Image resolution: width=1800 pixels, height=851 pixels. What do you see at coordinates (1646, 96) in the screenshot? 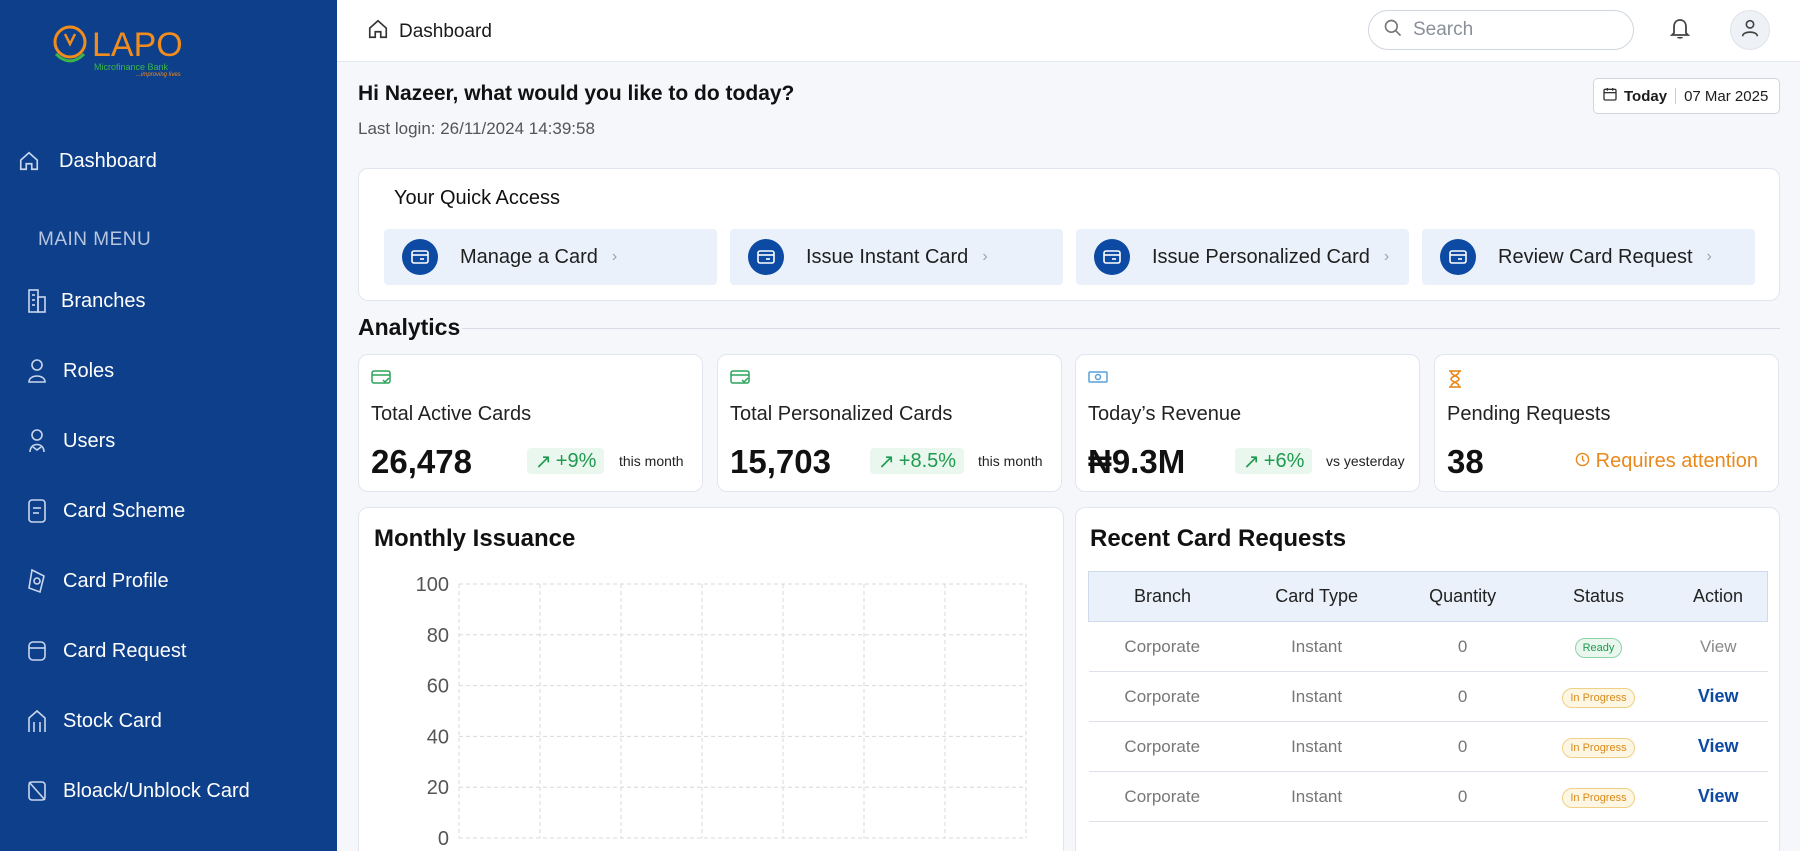
I see `today-label: Today` at bounding box center [1646, 96].